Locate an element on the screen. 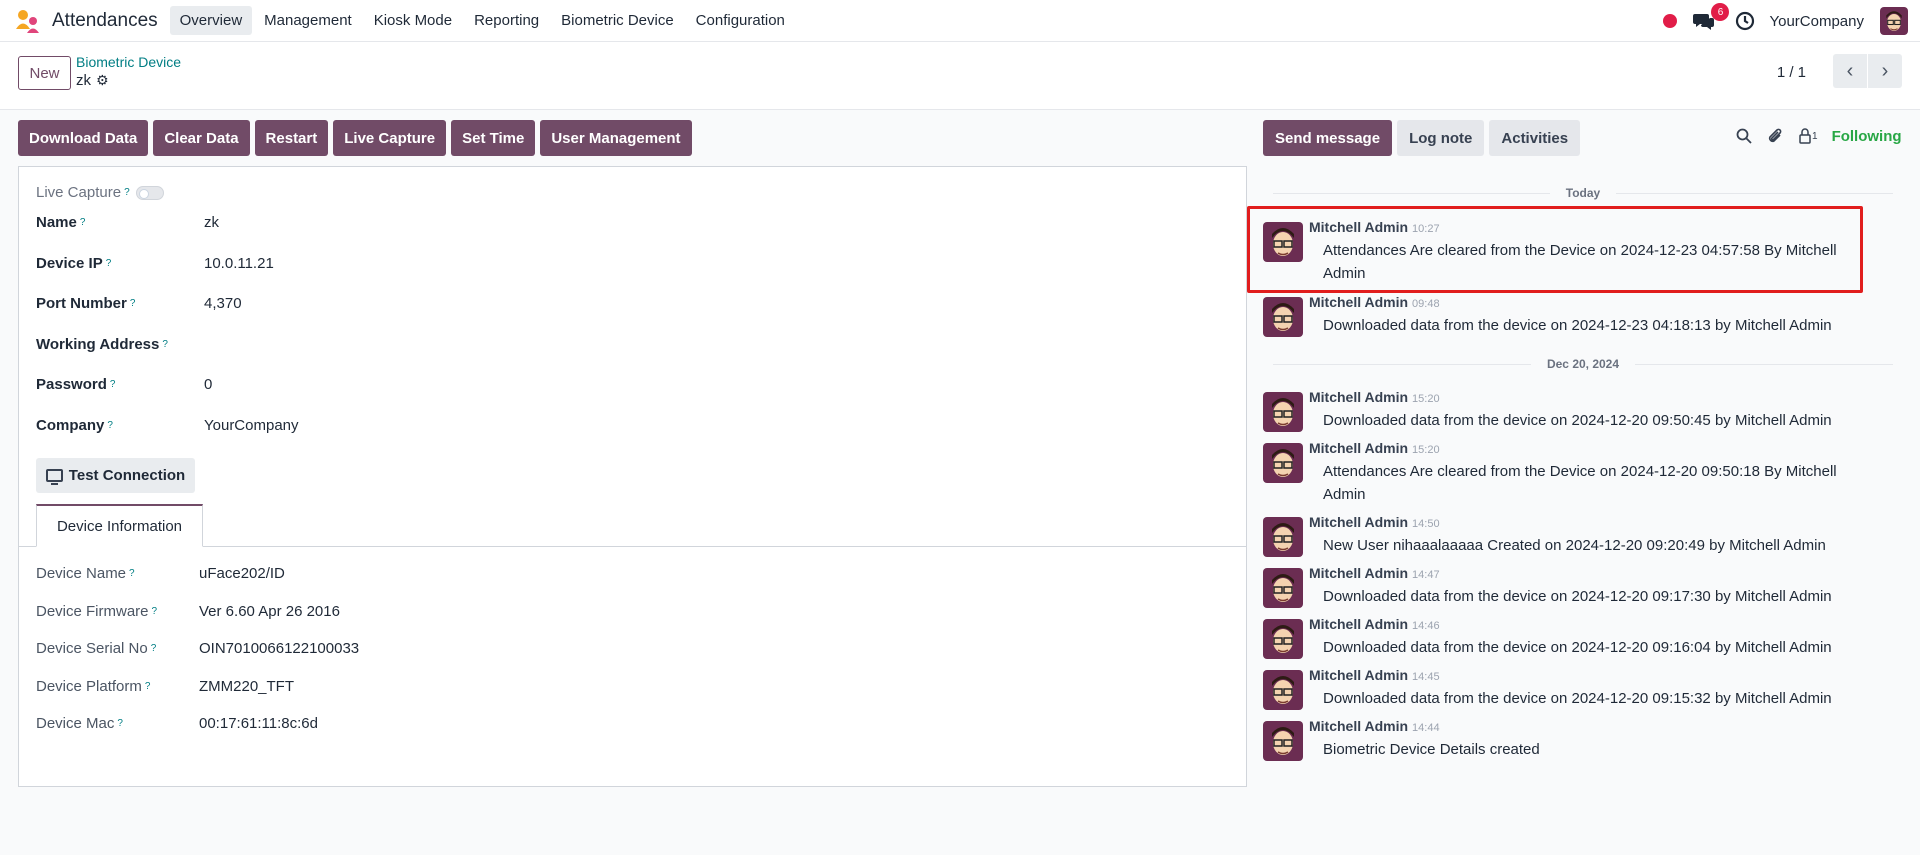 The height and width of the screenshot is (855, 1920). port-number-input: 4,370 is located at coordinates (223, 303).